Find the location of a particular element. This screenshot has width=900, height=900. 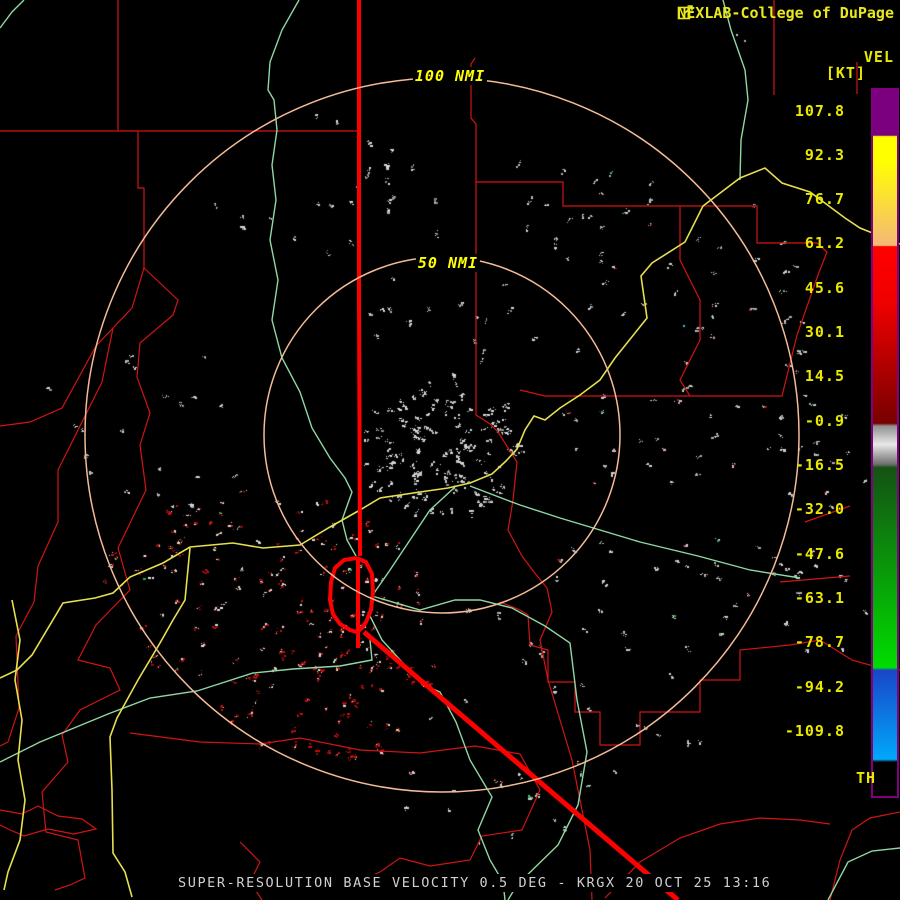

legend-product-label: VEL is located at coordinates (878, 57).